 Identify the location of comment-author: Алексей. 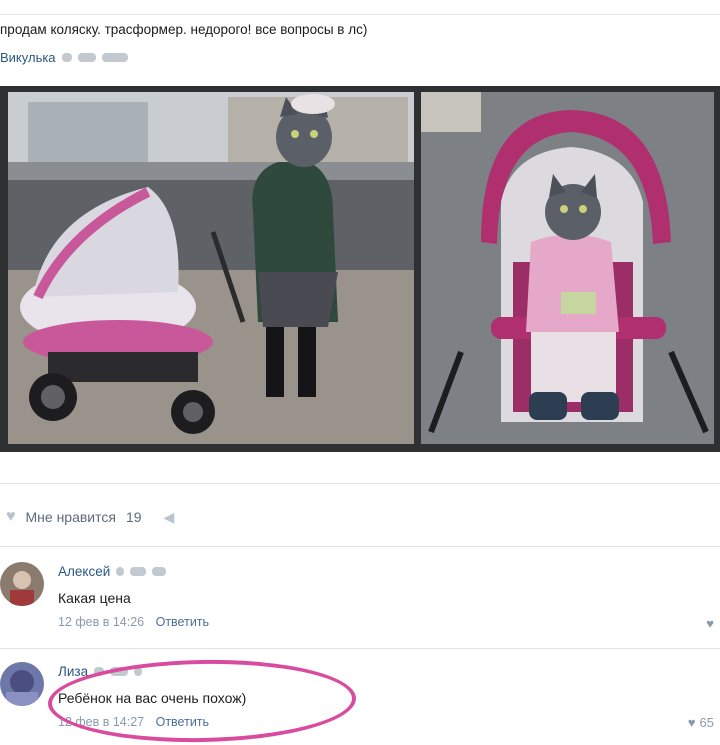
(112, 571).